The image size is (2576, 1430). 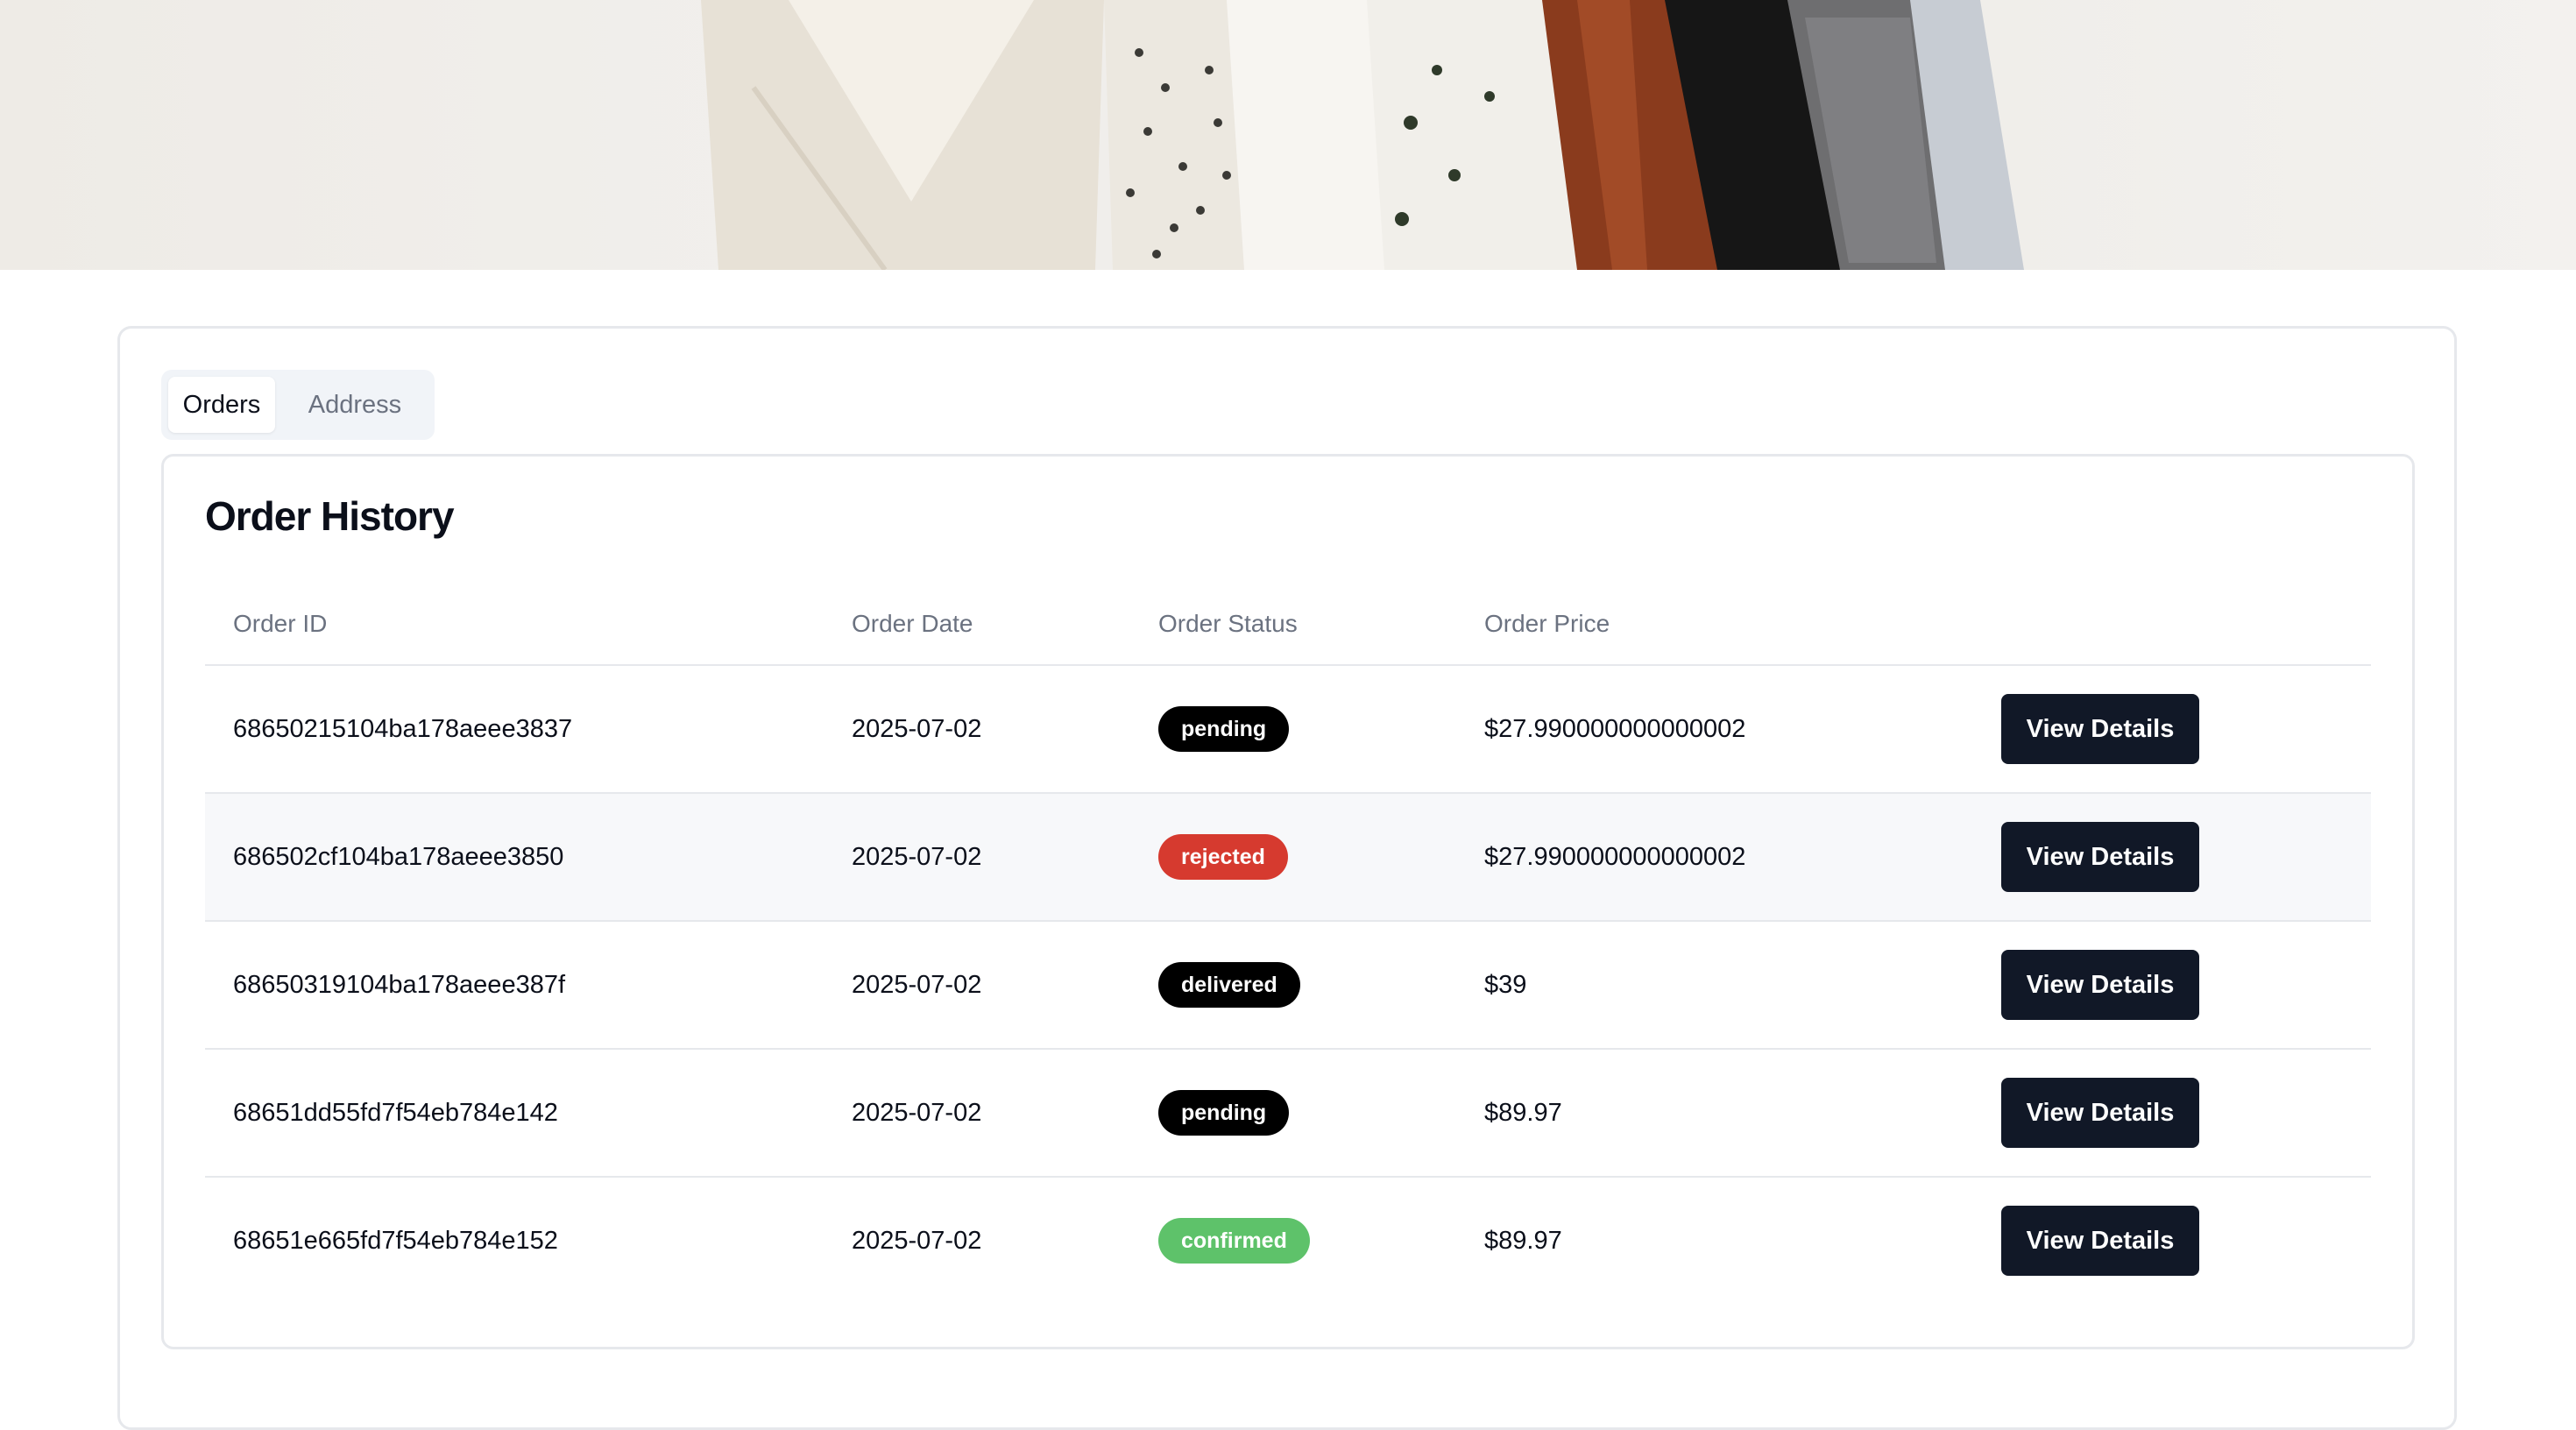 I want to click on order-id: 68650215104ba178aeee3837, so click(x=403, y=729).